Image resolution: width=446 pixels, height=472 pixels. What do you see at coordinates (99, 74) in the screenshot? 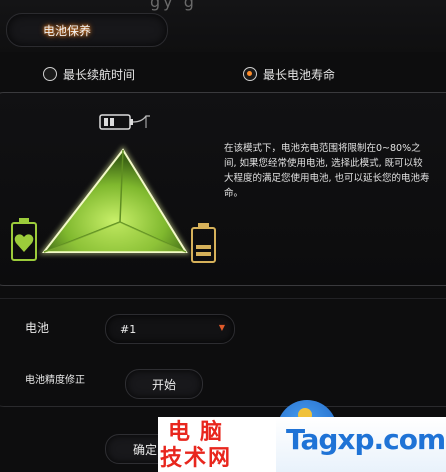
I see `radio-label: 最长续航时间` at bounding box center [99, 74].